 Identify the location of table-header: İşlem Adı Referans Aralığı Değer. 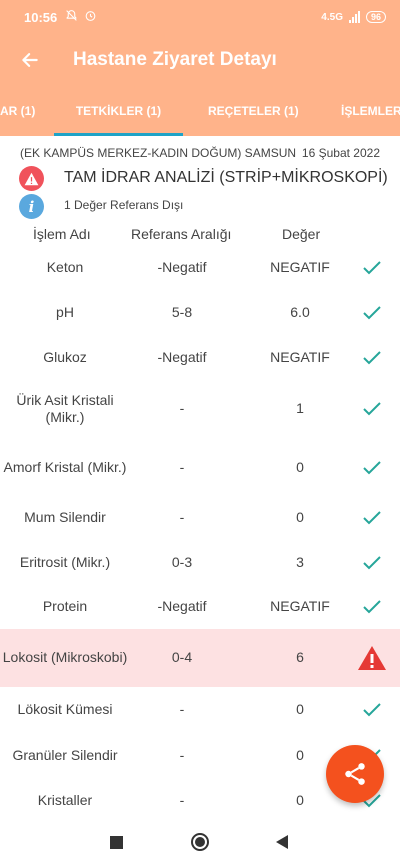
(200, 235).